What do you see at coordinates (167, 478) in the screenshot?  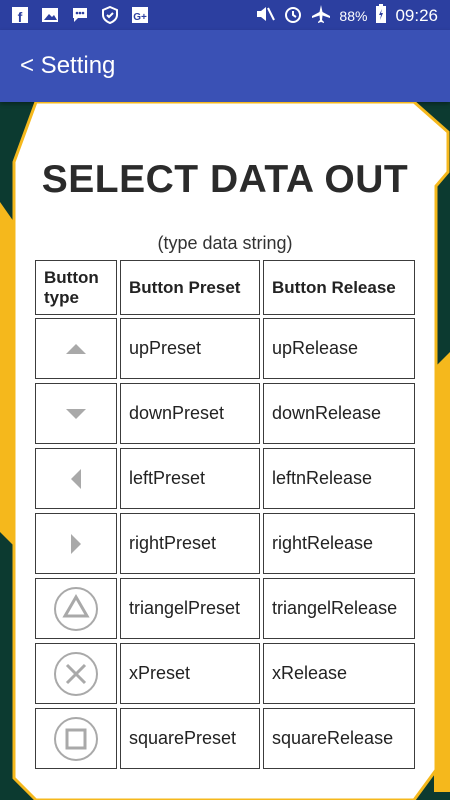 I see `preset-value: leftPreset` at bounding box center [167, 478].